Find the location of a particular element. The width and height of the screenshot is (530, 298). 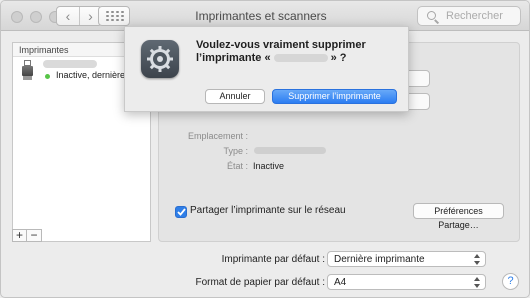

remove-printer-button: − is located at coordinates (34, 235).